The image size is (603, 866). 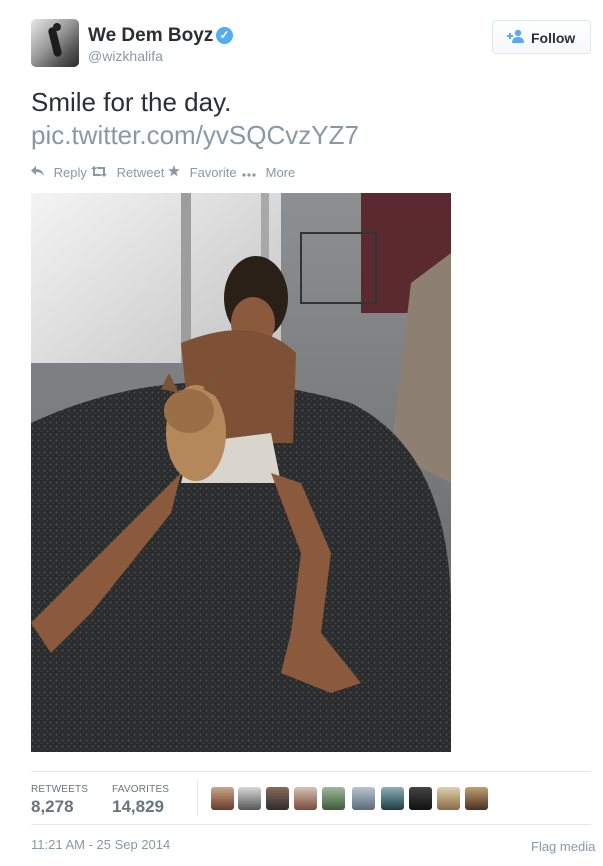 What do you see at coordinates (101, 172) in the screenshot?
I see `retweet-icon` at bounding box center [101, 172].